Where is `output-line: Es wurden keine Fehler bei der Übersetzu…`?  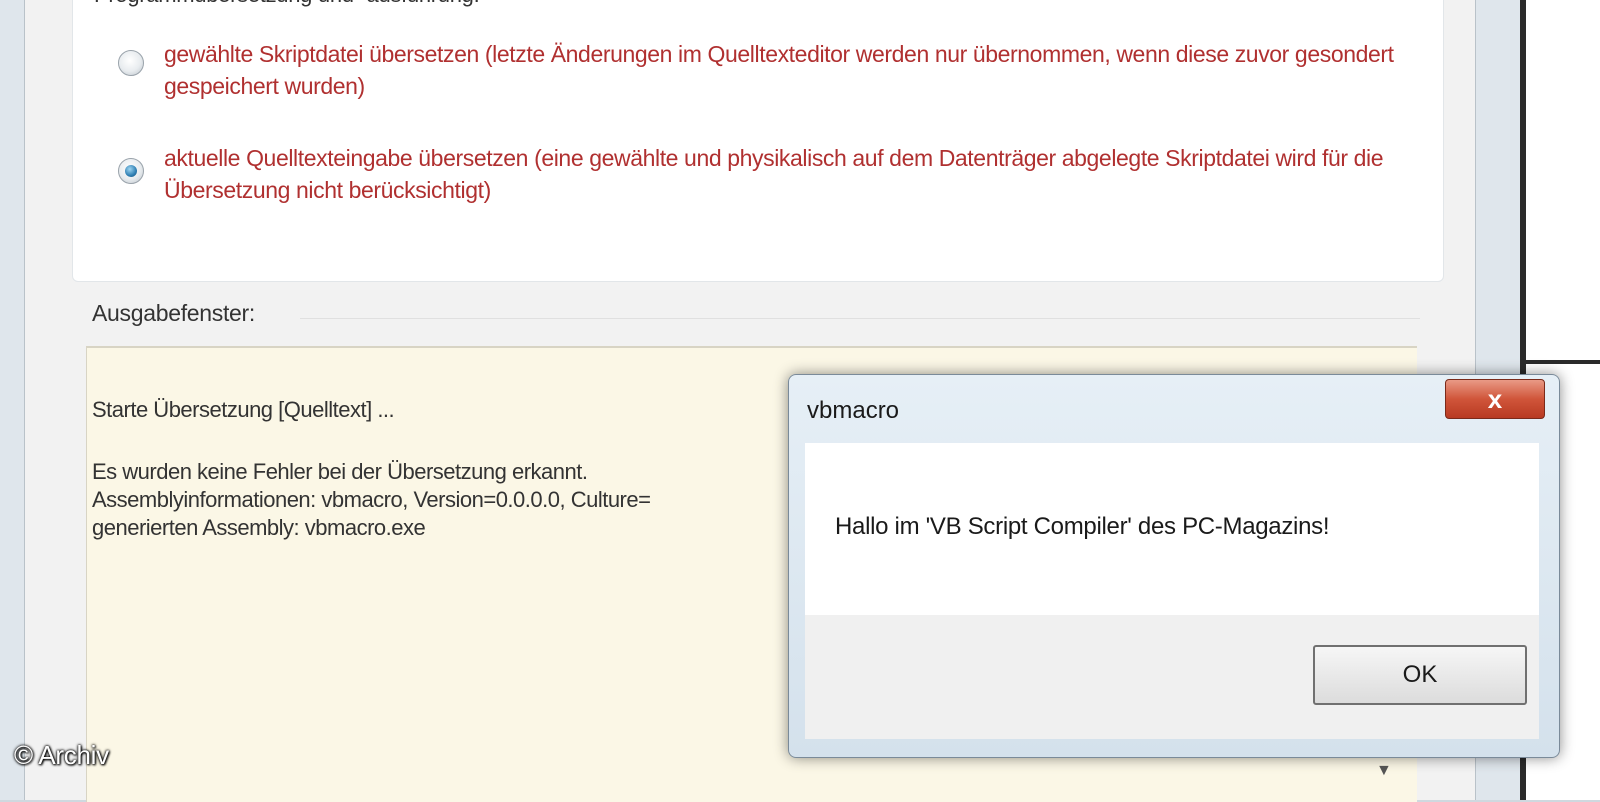
output-line: Es wurden keine Fehler bei der Übersetzu… is located at coordinates (340, 471).